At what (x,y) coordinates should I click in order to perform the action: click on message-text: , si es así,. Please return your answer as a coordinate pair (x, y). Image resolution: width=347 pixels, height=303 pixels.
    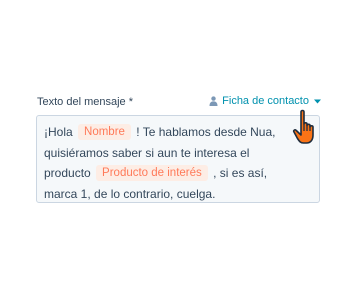
    Looking at the image, I should click on (240, 173).